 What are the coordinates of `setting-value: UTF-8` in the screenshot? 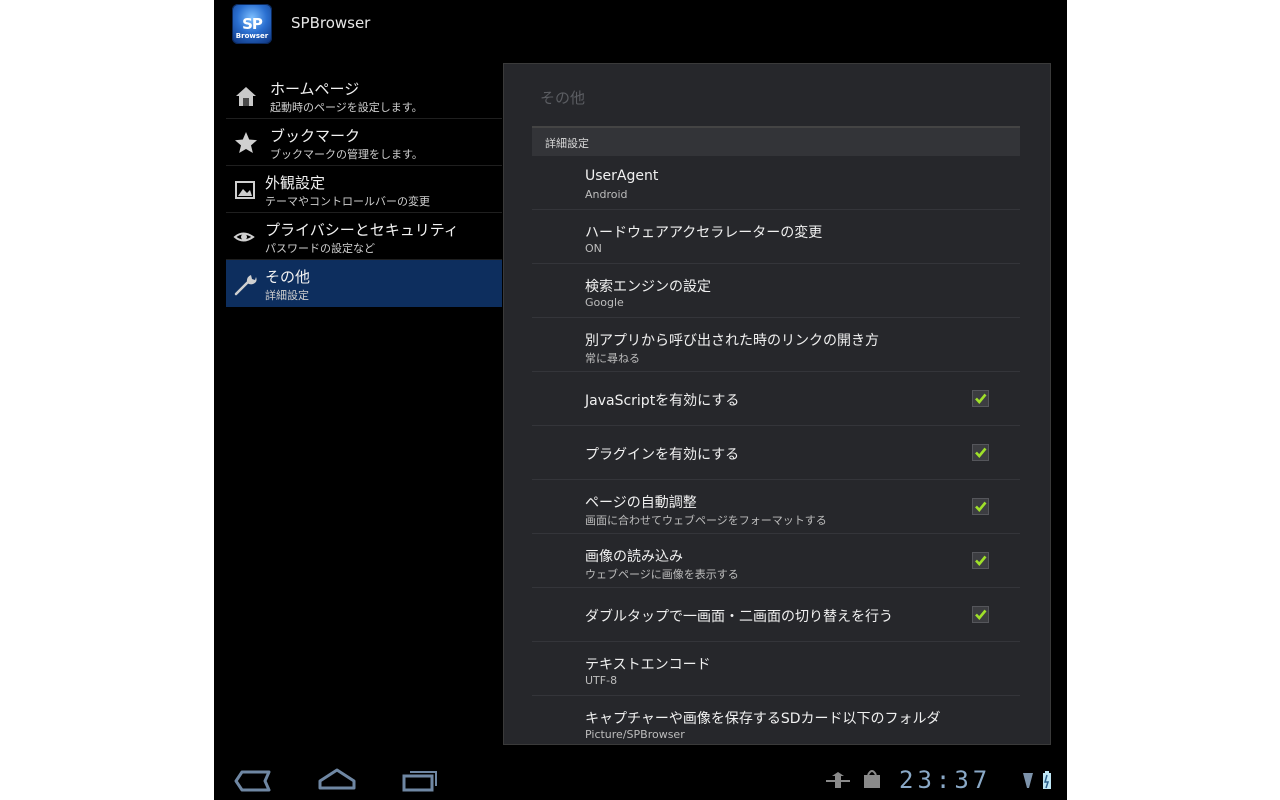 It's located at (601, 680).